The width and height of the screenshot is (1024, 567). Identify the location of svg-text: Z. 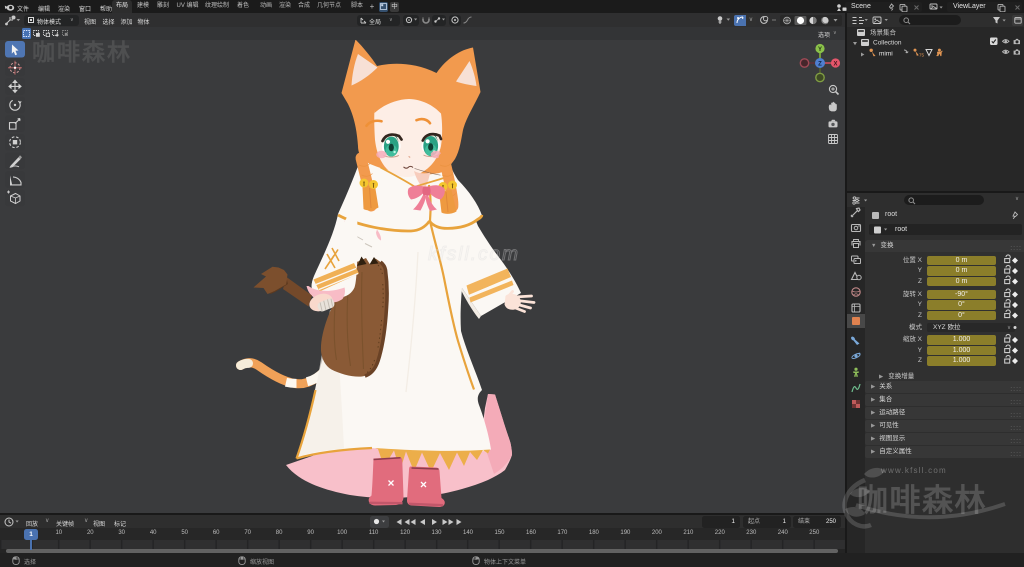
(820, 65).